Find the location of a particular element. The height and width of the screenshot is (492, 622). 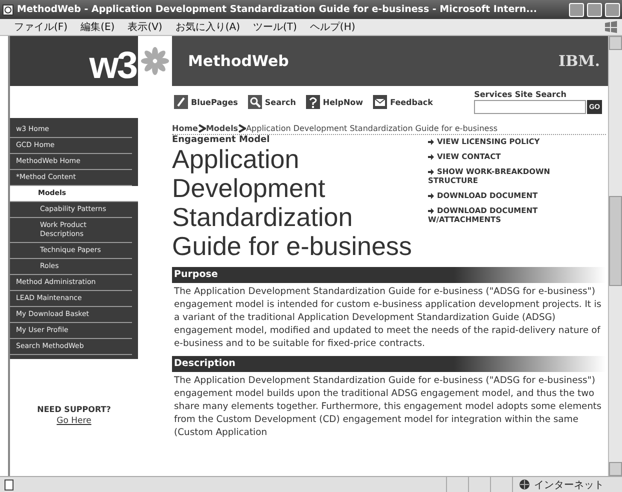

toolbar-link: BluePages is located at coordinates (206, 102).